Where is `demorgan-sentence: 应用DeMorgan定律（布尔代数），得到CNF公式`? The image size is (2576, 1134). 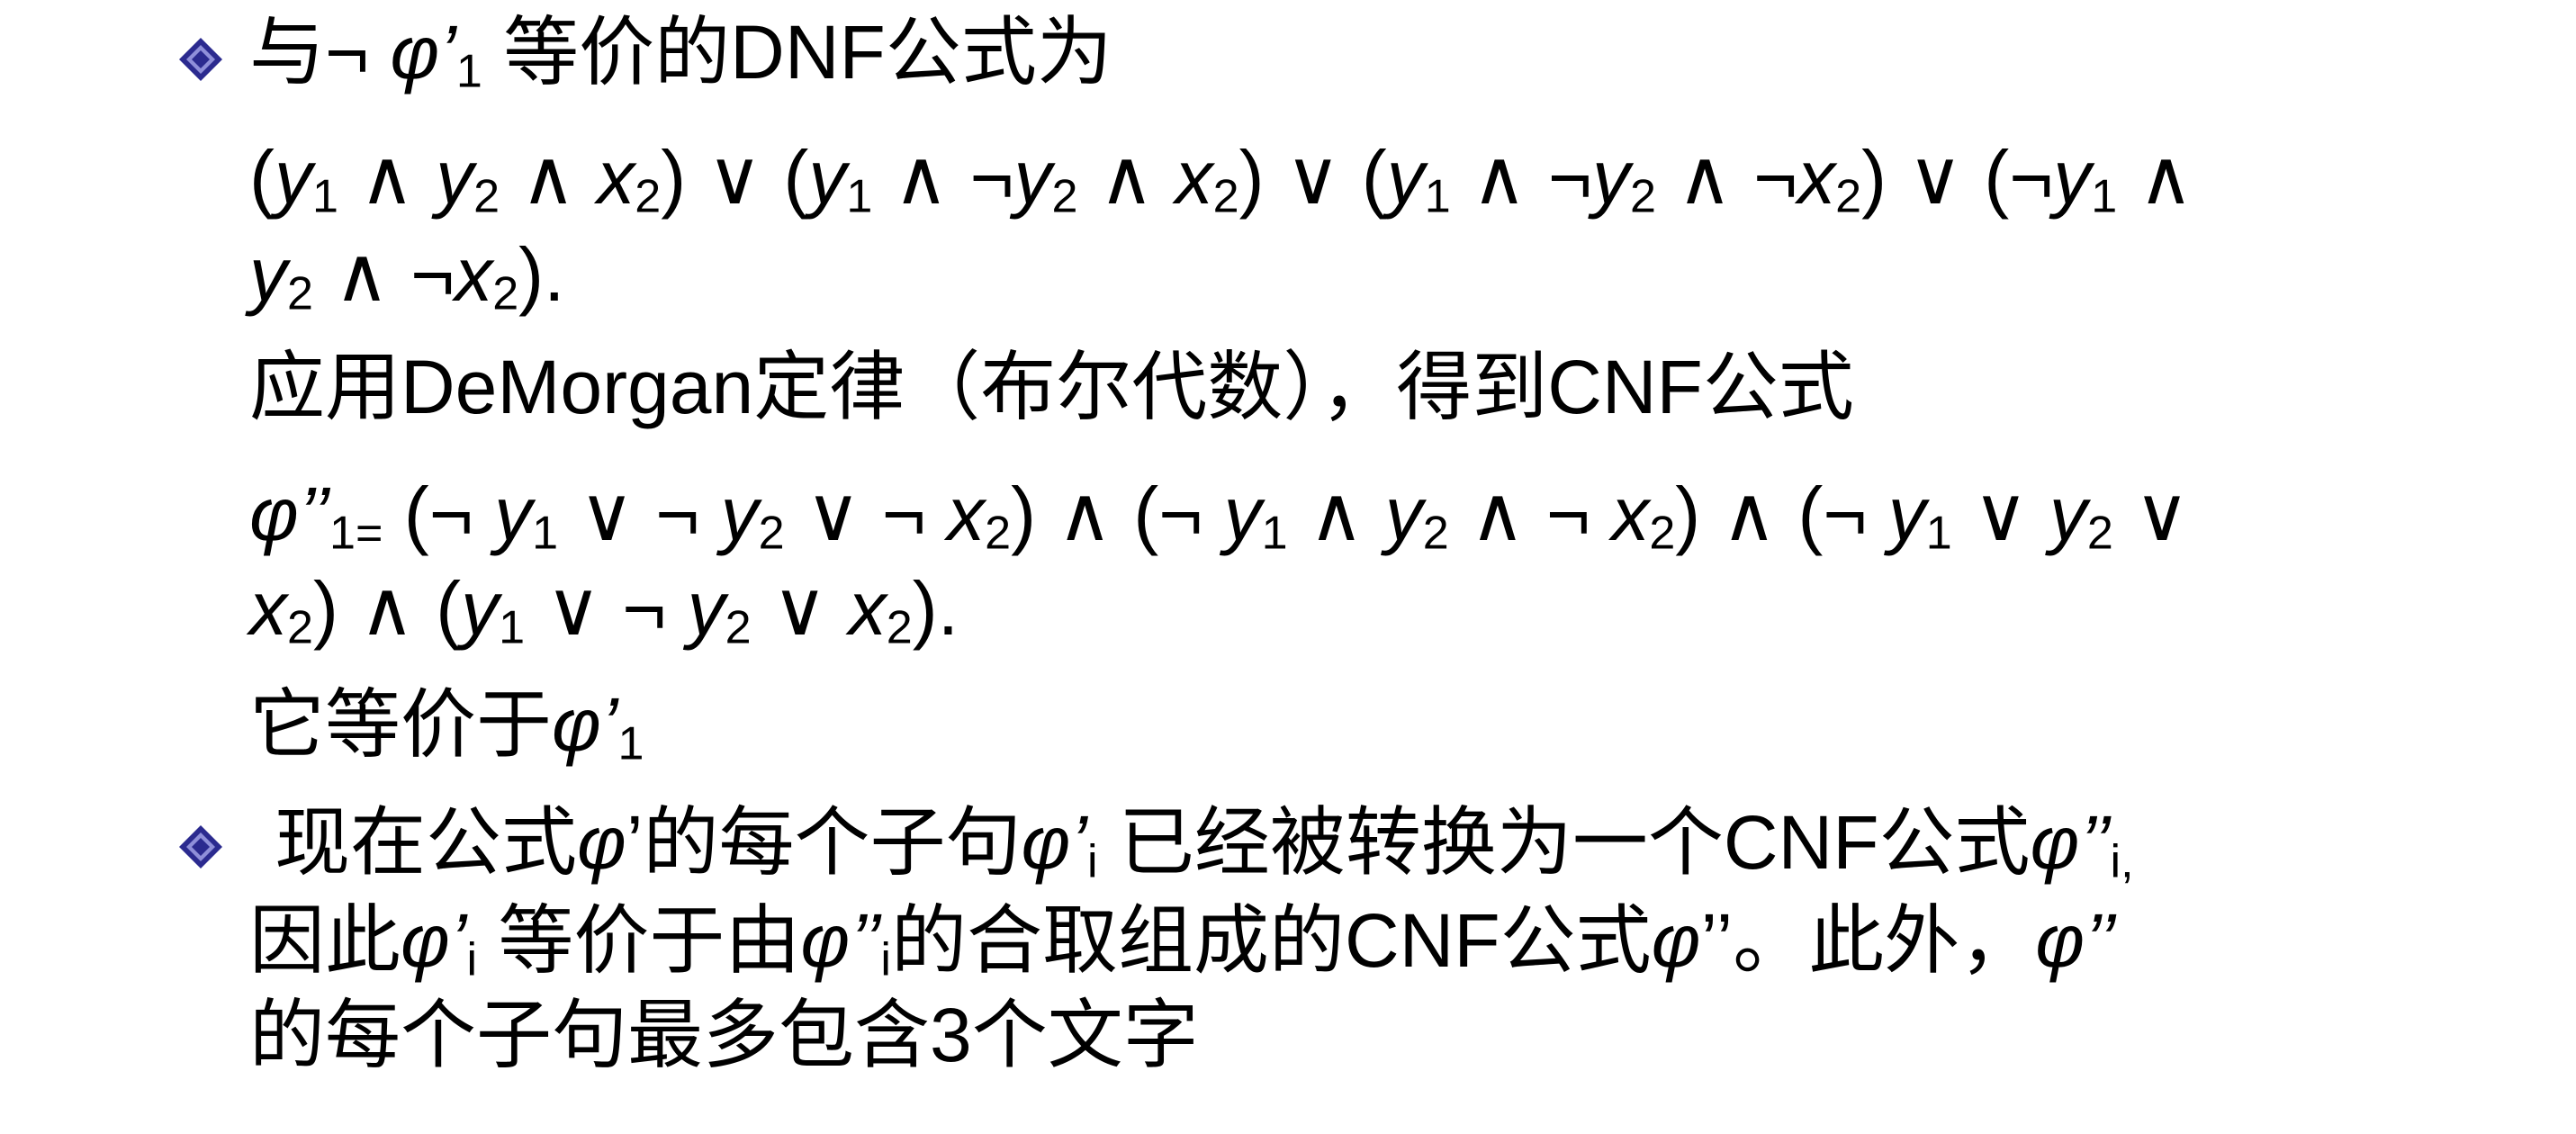 demorgan-sentence: 应用DeMorgan定律（布尔代数），得到CNF公式 is located at coordinates (1051, 387).